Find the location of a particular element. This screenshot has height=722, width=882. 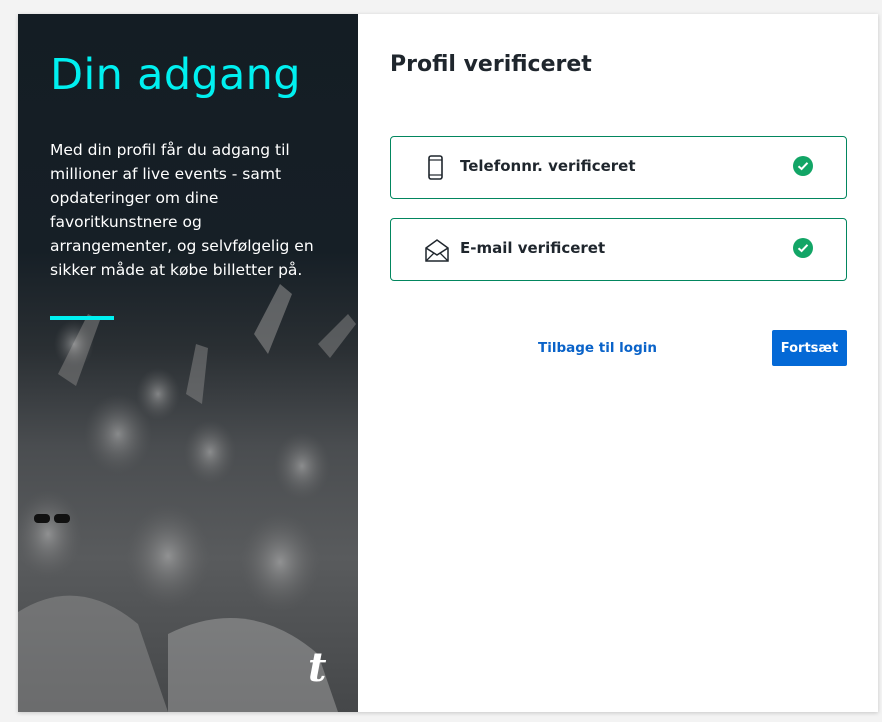

accent-divider is located at coordinates (82, 318).